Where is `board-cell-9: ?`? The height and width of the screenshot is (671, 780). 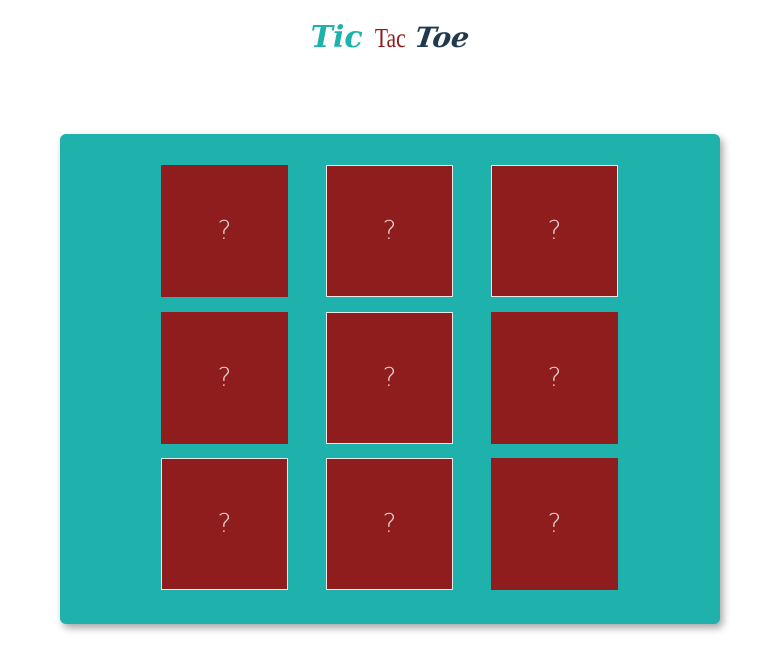 board-cell-9: ? is located at coordinates (554, 524).